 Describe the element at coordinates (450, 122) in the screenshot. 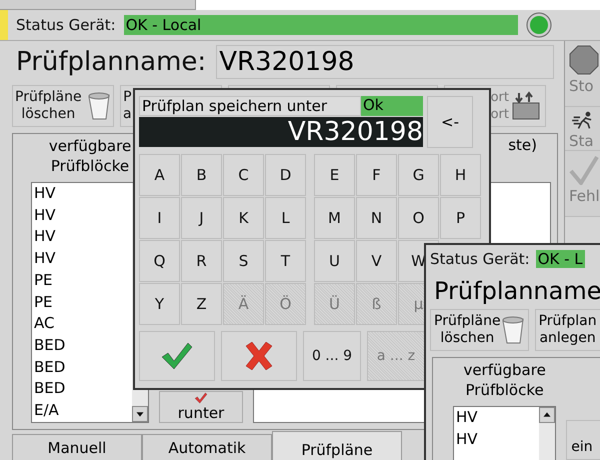

I see `backspace-key: <-` at that location.